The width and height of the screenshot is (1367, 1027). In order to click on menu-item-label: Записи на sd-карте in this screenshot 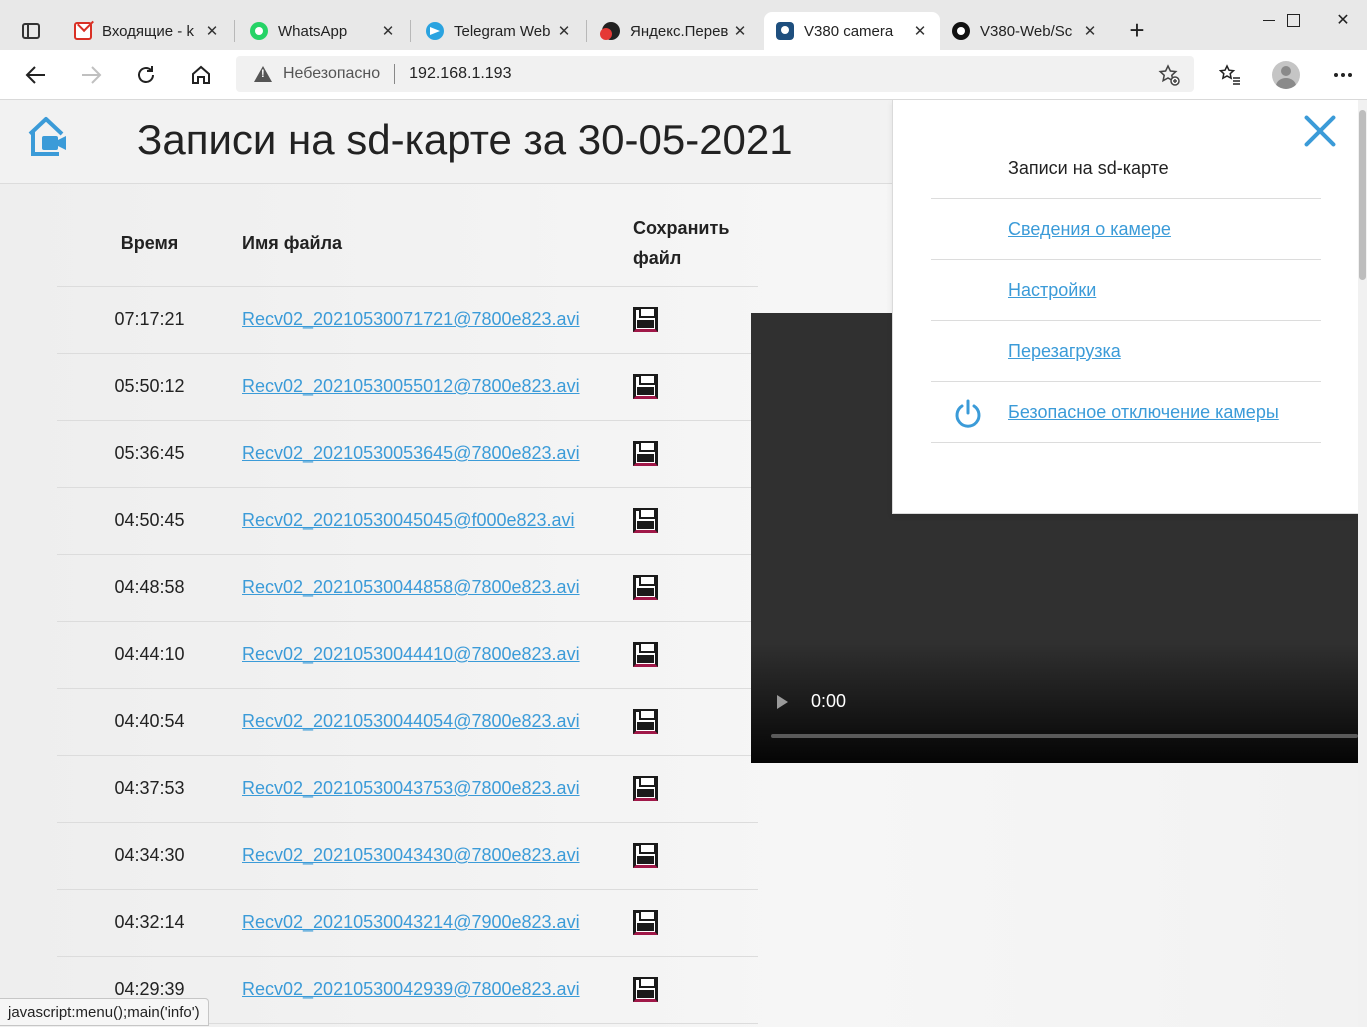, I will do `click(1088, 167)`.